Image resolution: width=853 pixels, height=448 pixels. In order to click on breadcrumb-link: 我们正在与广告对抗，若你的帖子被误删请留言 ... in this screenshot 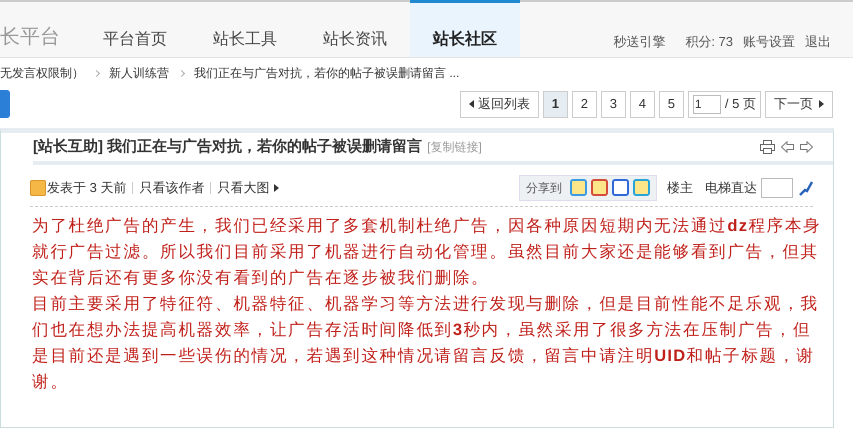, I will do `click(327, 73)`.